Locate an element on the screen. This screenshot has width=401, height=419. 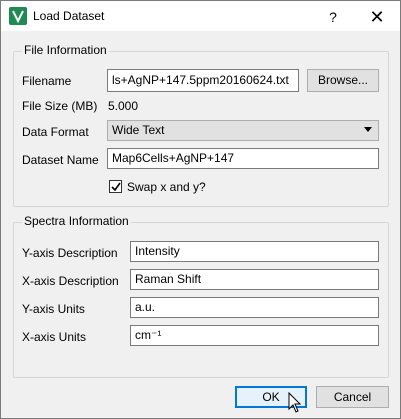
y-axis-units-field: a.u. is located at coordinates (254, 307).